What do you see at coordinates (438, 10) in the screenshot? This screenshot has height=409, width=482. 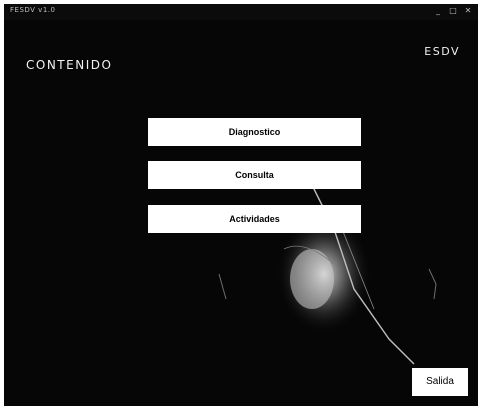 I see `minimize-icon: _` at bounding box center [438, 10].